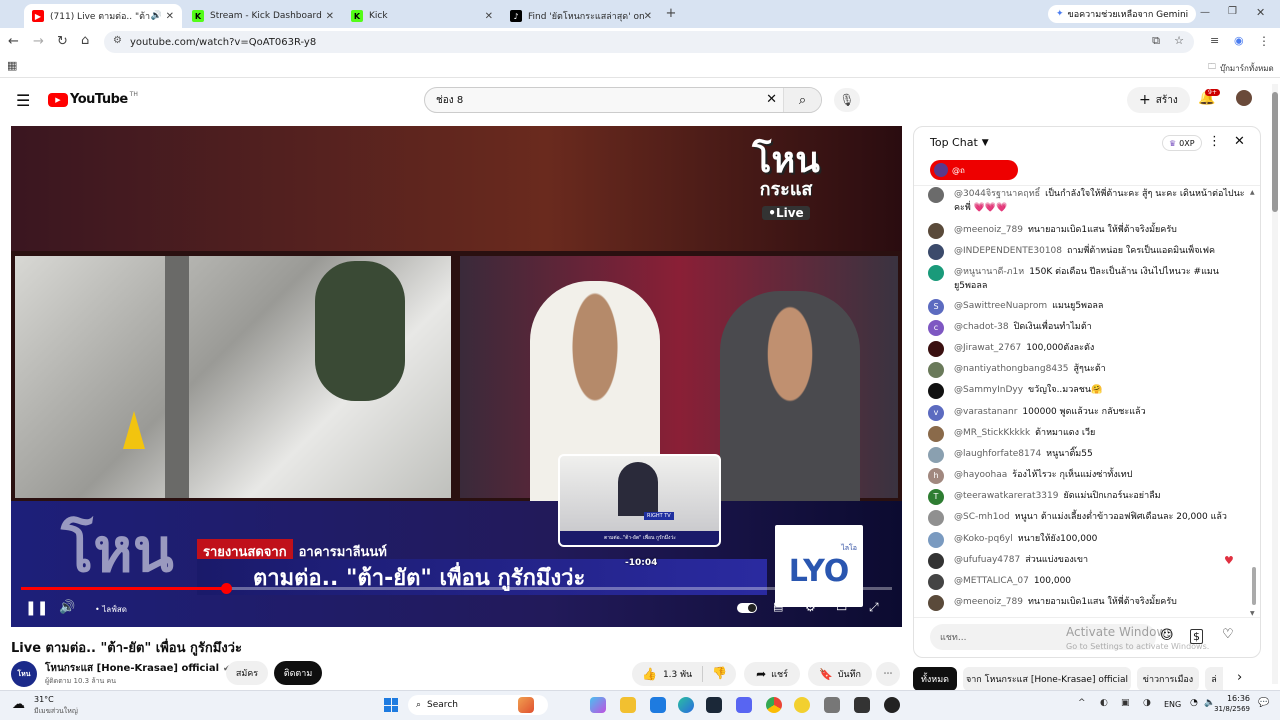 The width and height of the screenshot is (1280, 720). Describe the element at coordinates (989, 272) in the screenshot. I see `chat-author-name: @หนูนานาดี-ภ1ห` at that location.